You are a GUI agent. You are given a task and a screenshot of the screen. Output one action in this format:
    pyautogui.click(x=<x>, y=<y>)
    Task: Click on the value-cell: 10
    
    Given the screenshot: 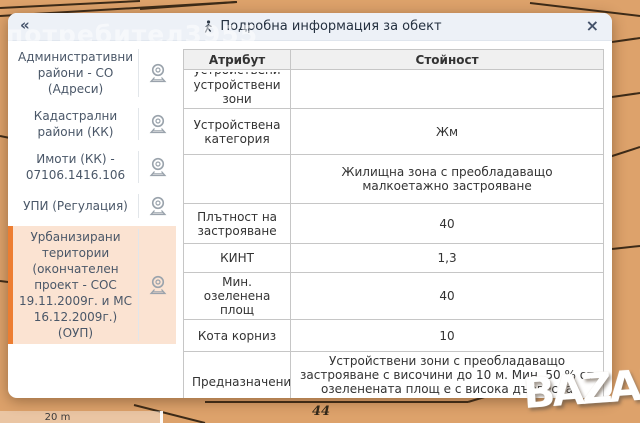 What is the action you would take?
    pyautogui.click(x=447, y=335)
    